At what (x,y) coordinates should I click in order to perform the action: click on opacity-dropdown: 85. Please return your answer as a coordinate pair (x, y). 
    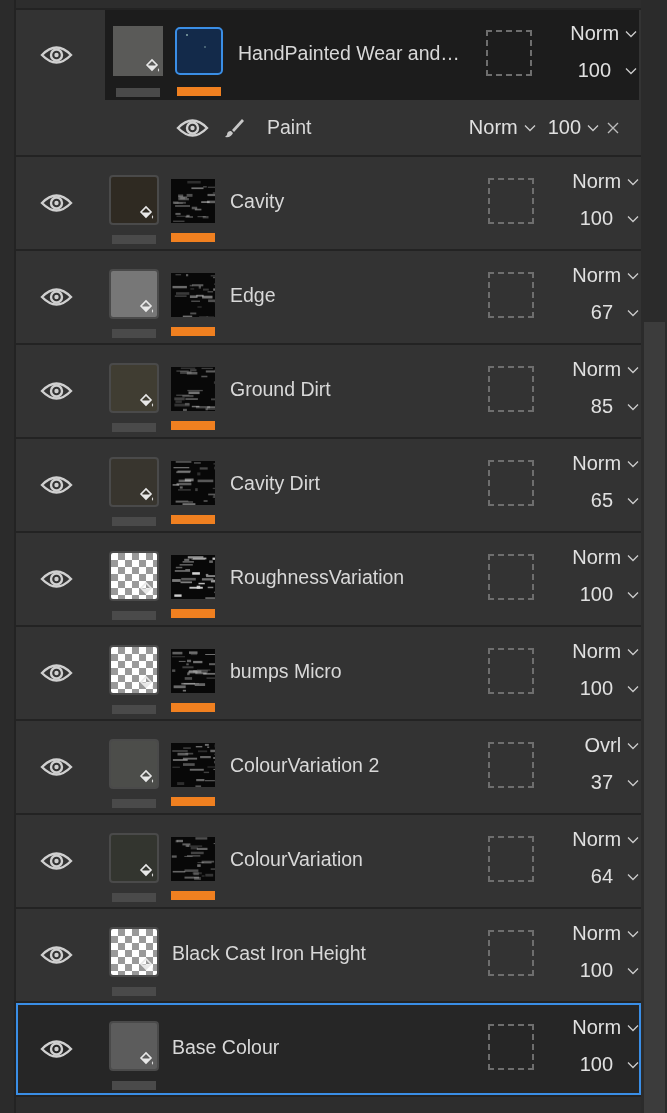
    Looking at the image, I should click on (596, 406).